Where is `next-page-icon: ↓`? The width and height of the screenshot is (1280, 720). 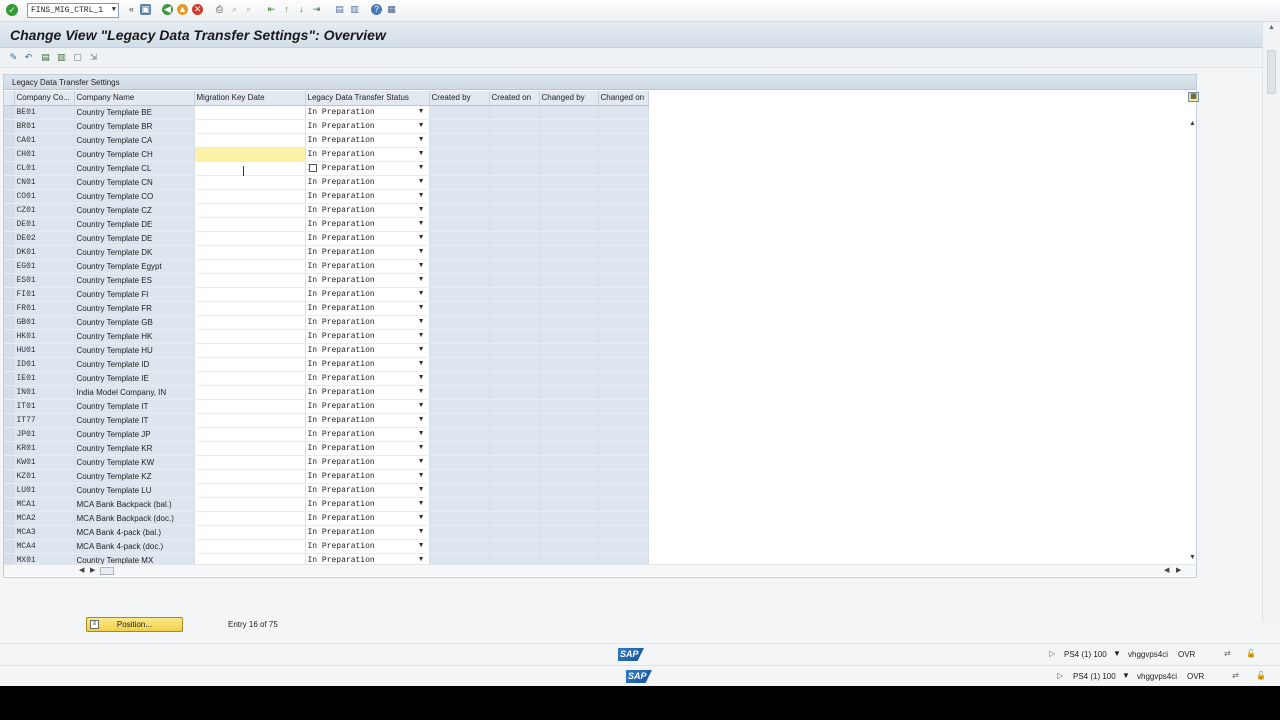
next-page-icon: ↓ is located at coordinates (301, 9).